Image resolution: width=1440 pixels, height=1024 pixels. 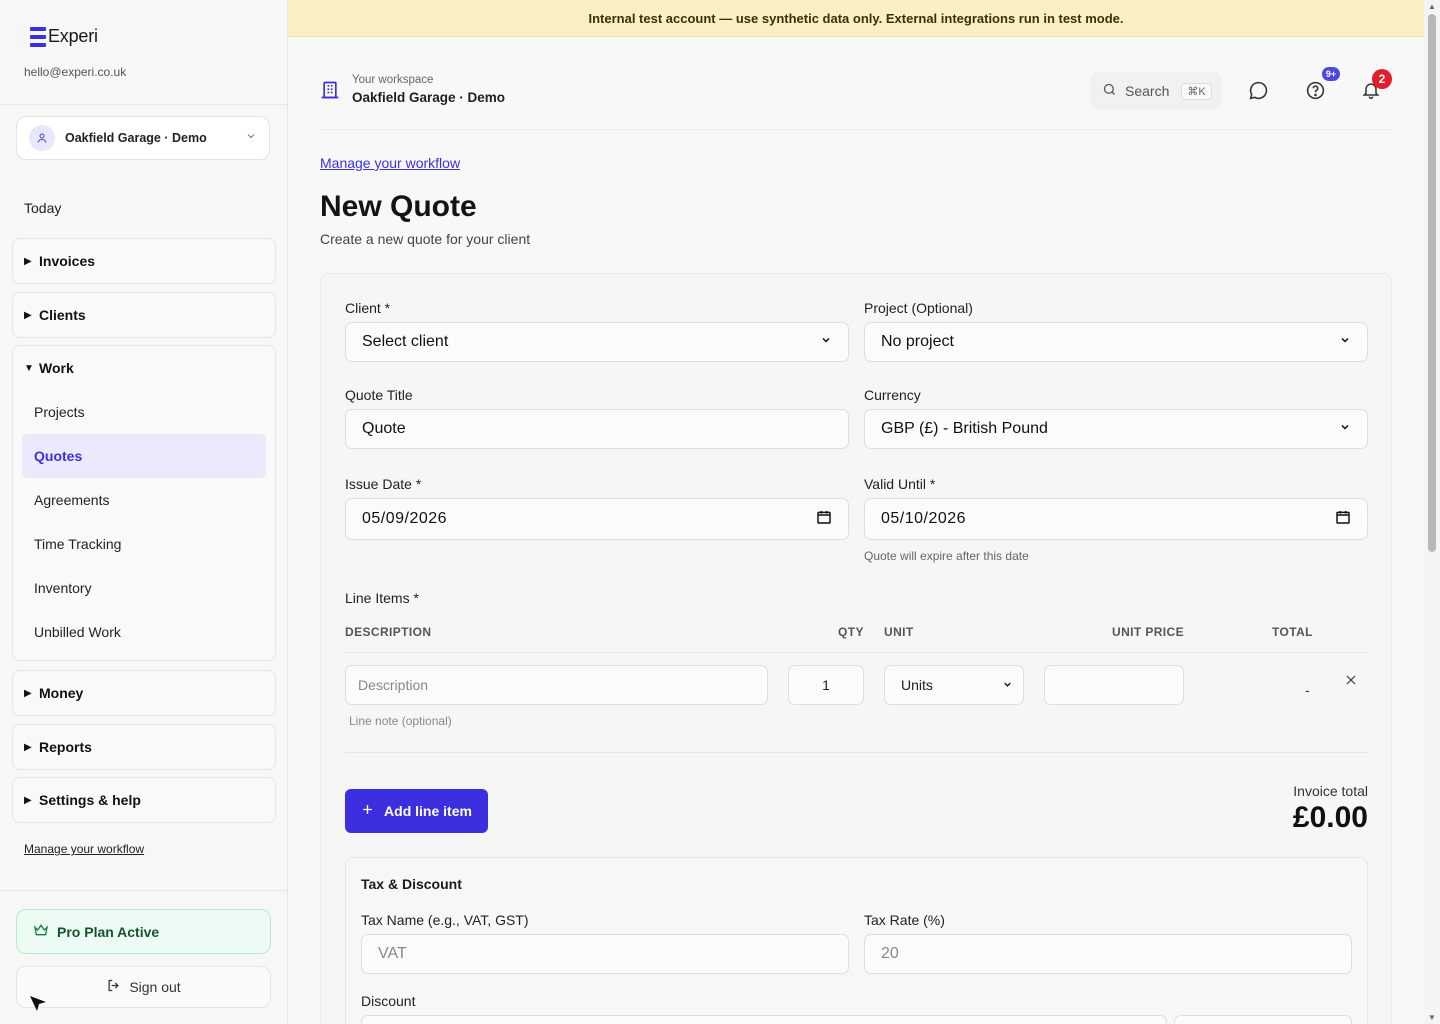 What do you see at coordinates (1116, 342) in the screenshot?
I see `project-select: No project` at bounding box center [1116, 342].